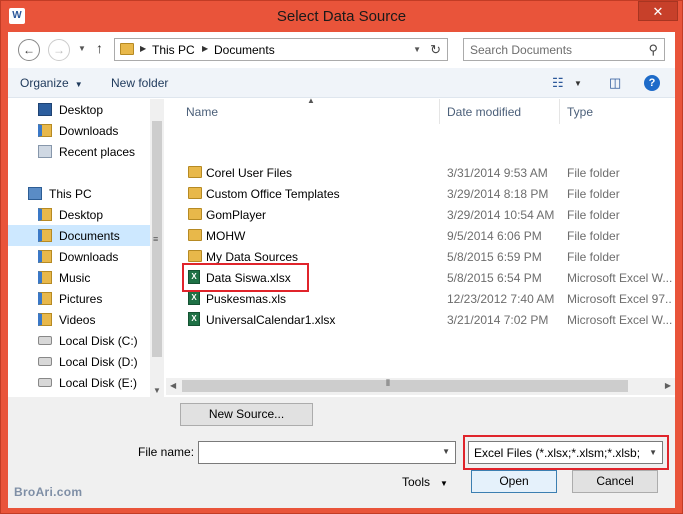 This screenshot has width=683, height=514. What do you see at coordinates (29, 50) in the screenshot?
I see `back-button: ←` at bounding box center [29, 50].